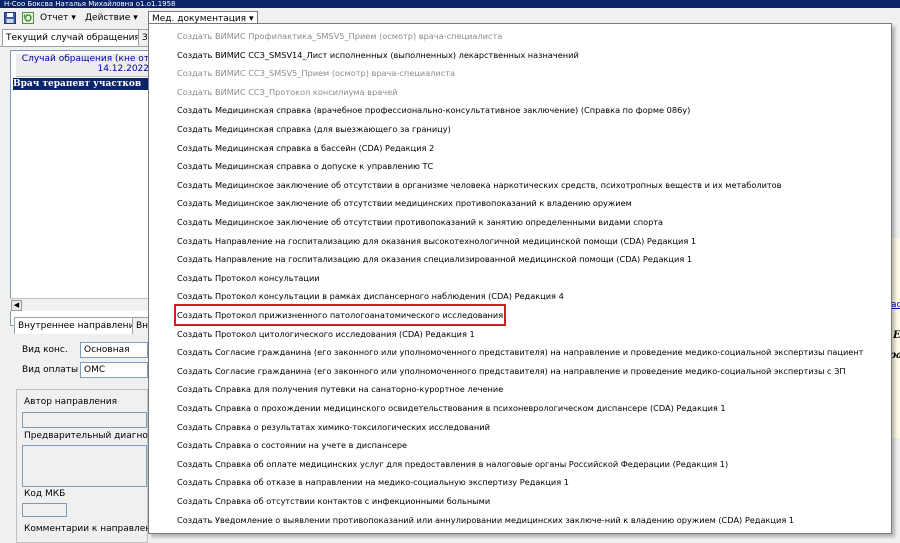  I want to click on save-icon, so click(10, 18).